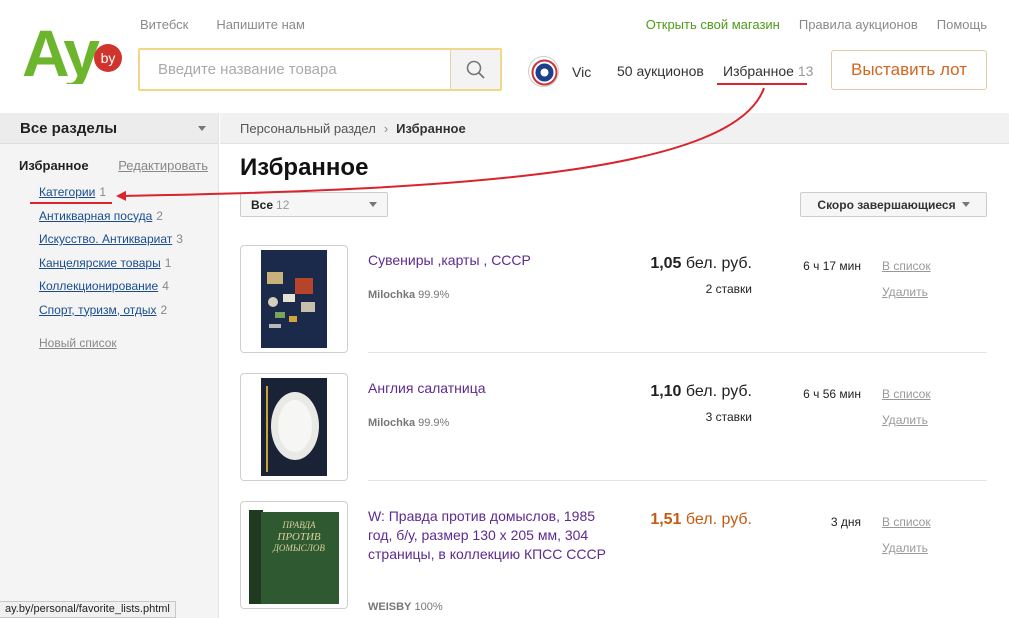  I want to click on city-link: Витебск, so click(164, 24).